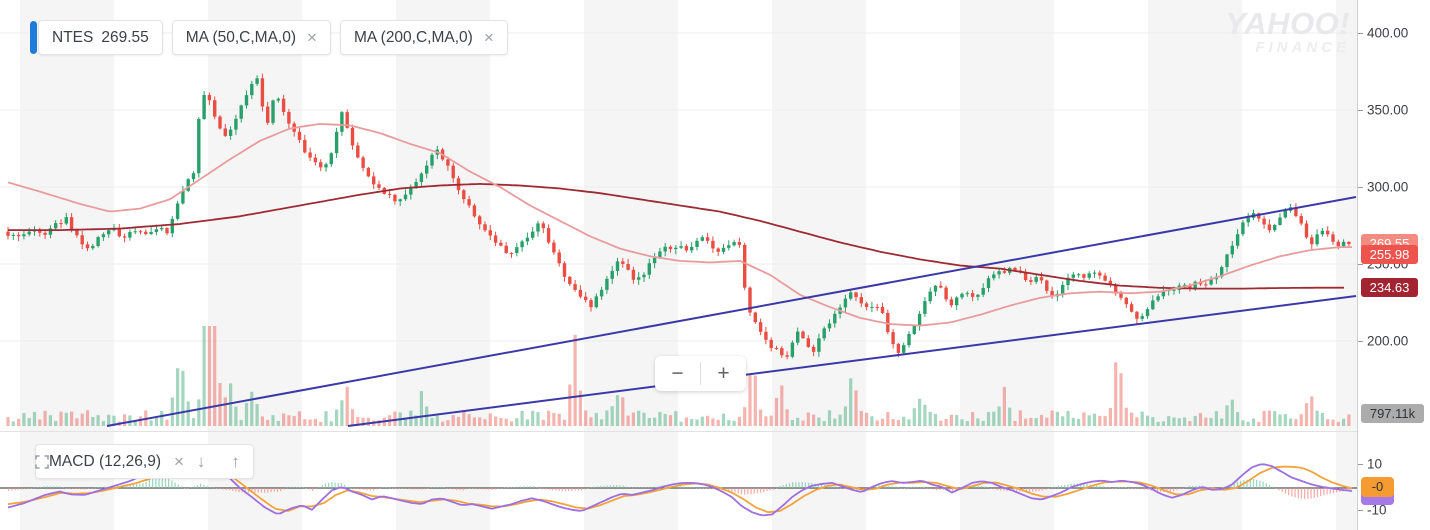 Image resolution: width=1430 pixels, height=530 pixels. Describe the element at coordinates (1388, 33) in the screenshot. I see `axis-tick-label: 400.00` at that location.